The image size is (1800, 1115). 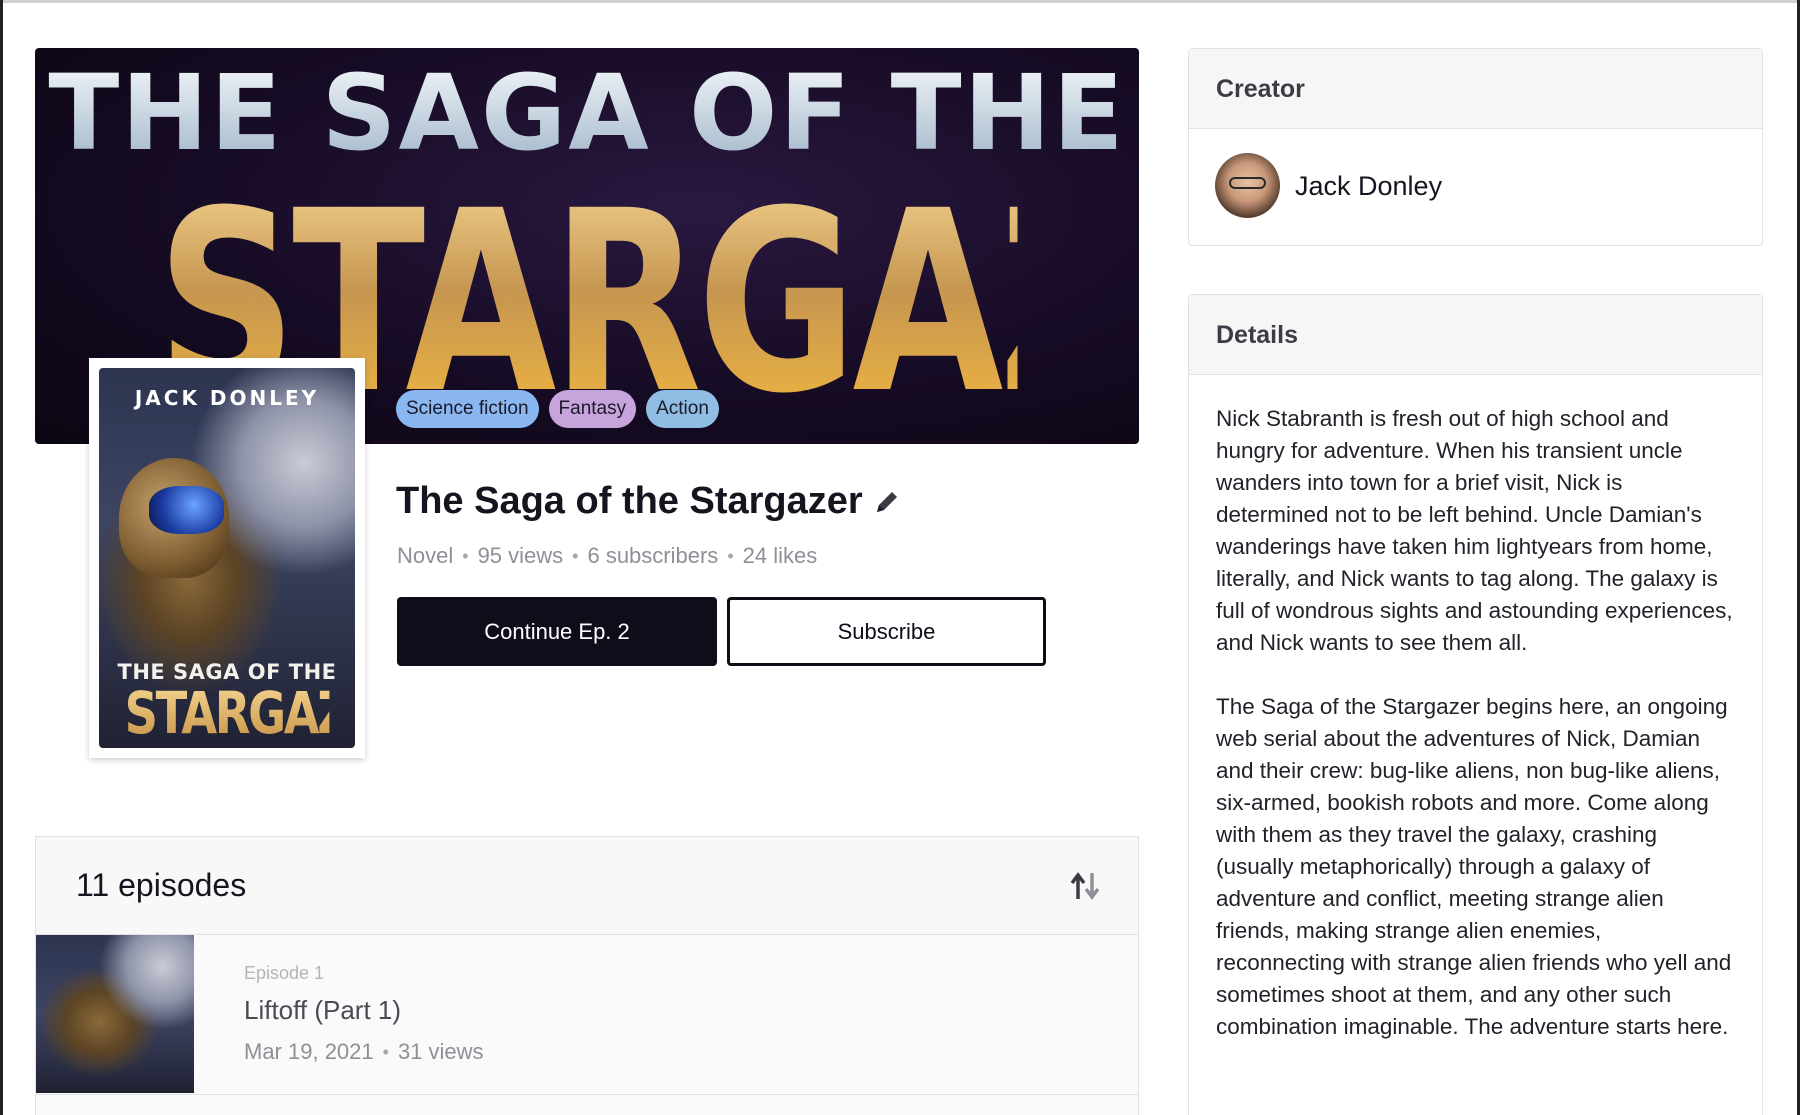 I want to click on genre-tags: Science fiction Fantasy Action, so click(x=557, y=409).